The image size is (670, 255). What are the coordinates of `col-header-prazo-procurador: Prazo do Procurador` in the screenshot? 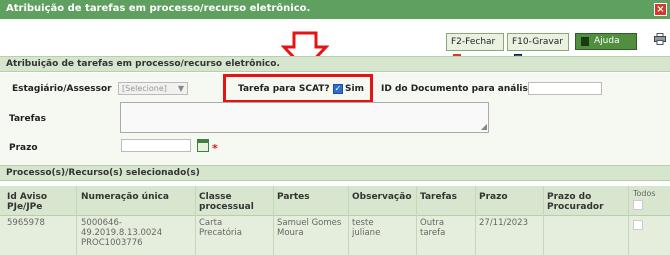 It's located at (575, 202).